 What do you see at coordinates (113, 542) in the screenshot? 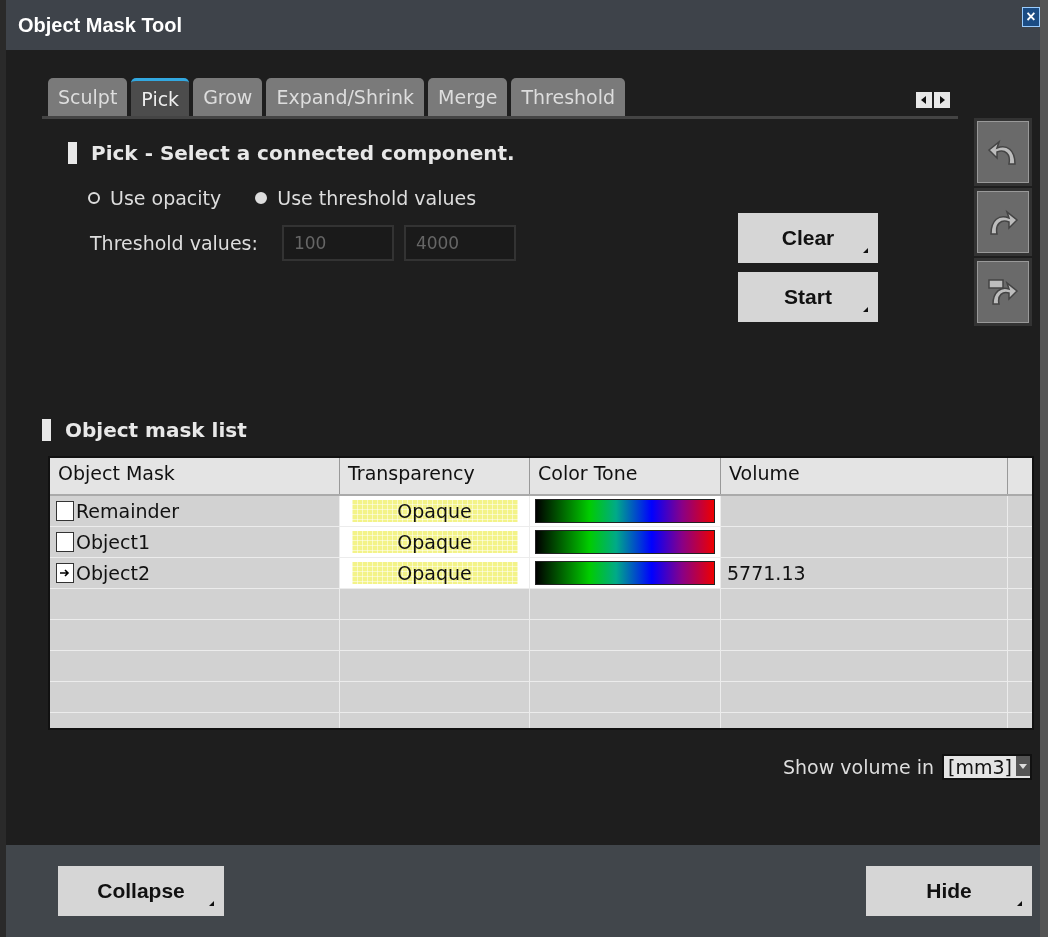
I see `mask-name: Object1` at bounding box center [113, 542].